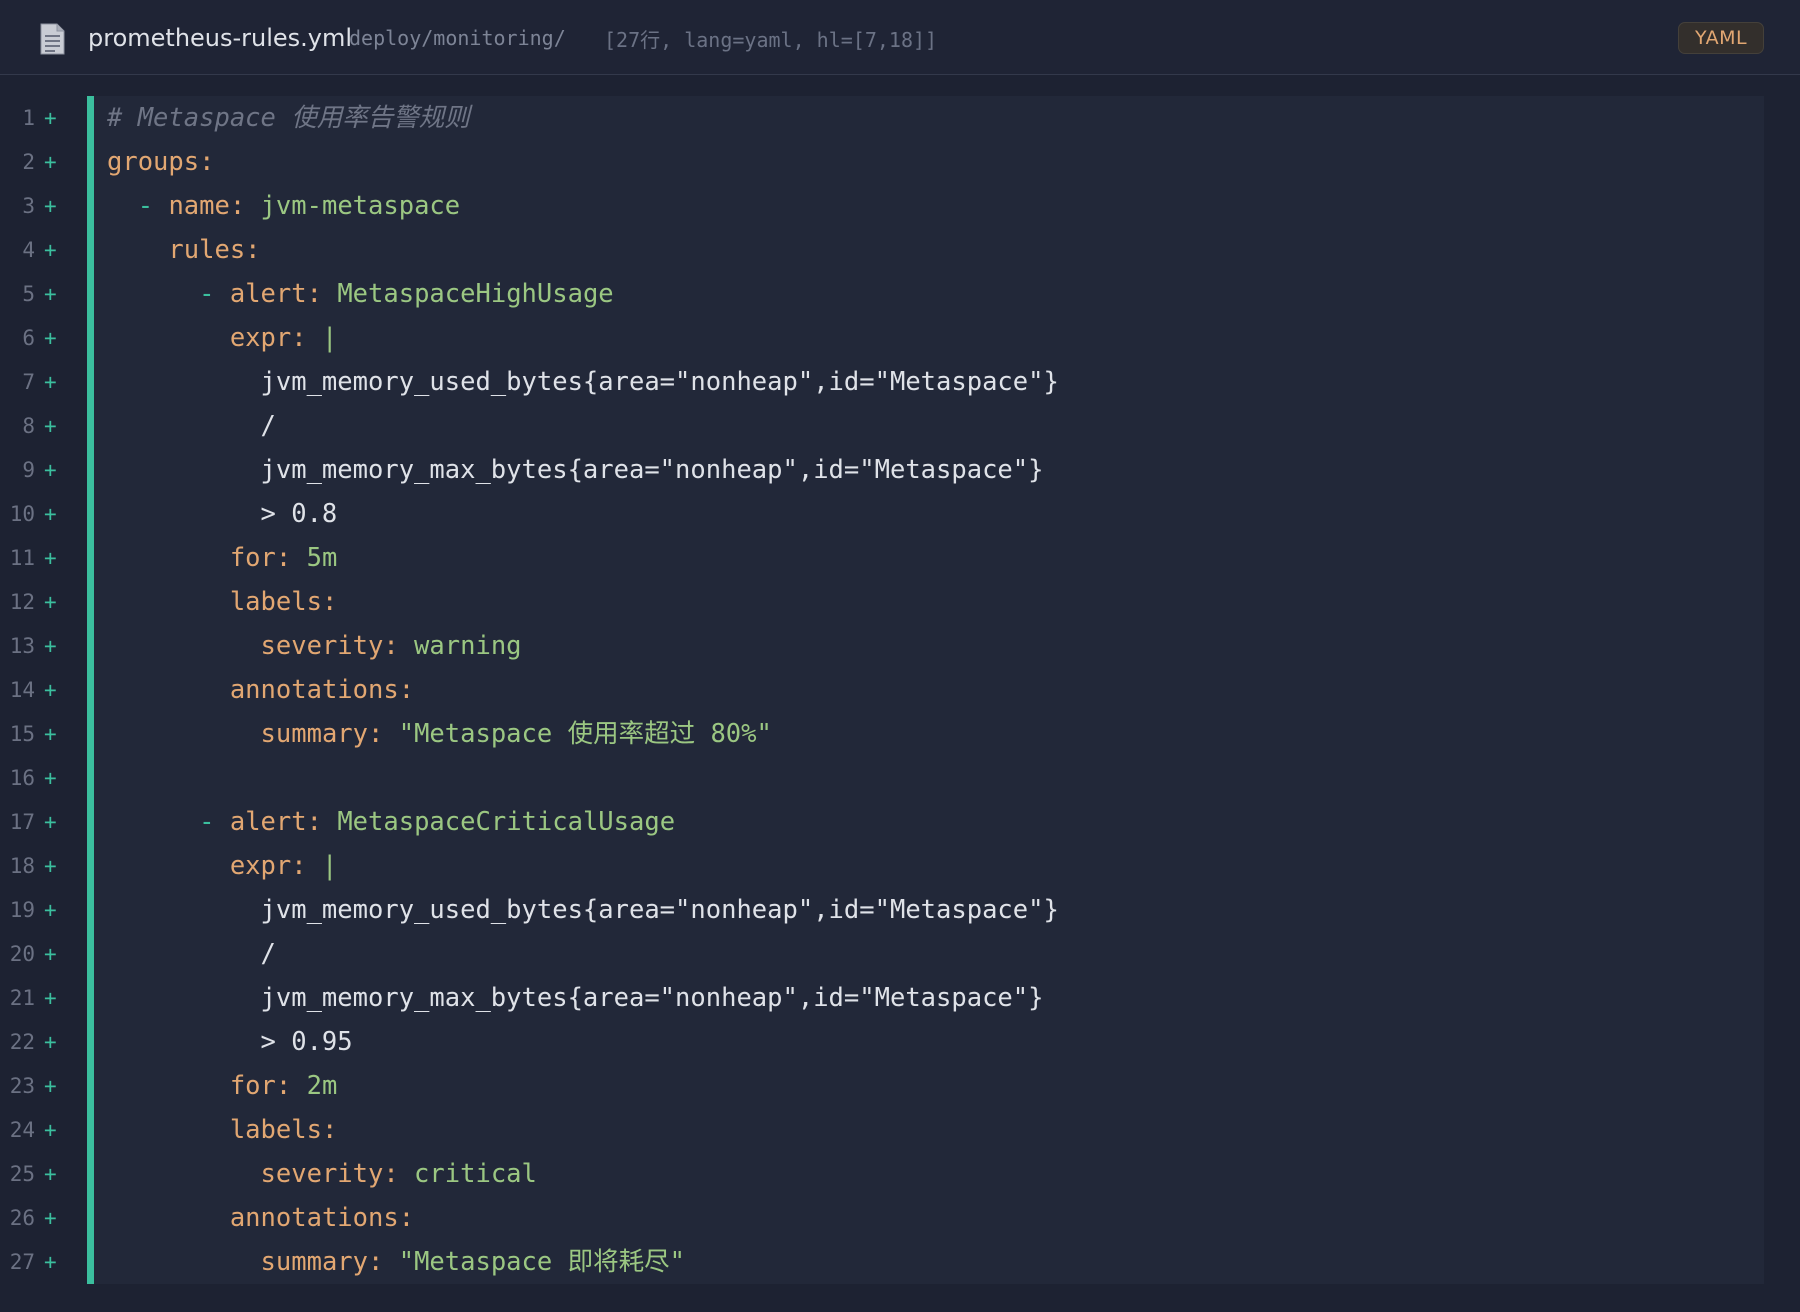 The image size is (1800, 1312). Describe the element at coordinates (42, 690) in the screenshot. I see `gutter-row: 14 +` at that location.